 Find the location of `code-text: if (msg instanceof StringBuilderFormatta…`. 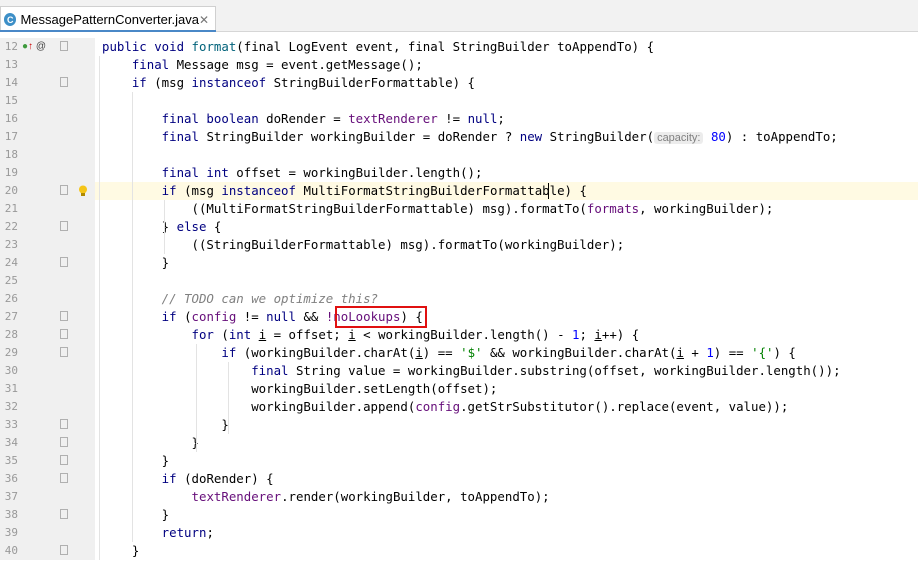

code-text: if (msg instanceof StringBuilderFormatta… is located at coordinates (289, 82).